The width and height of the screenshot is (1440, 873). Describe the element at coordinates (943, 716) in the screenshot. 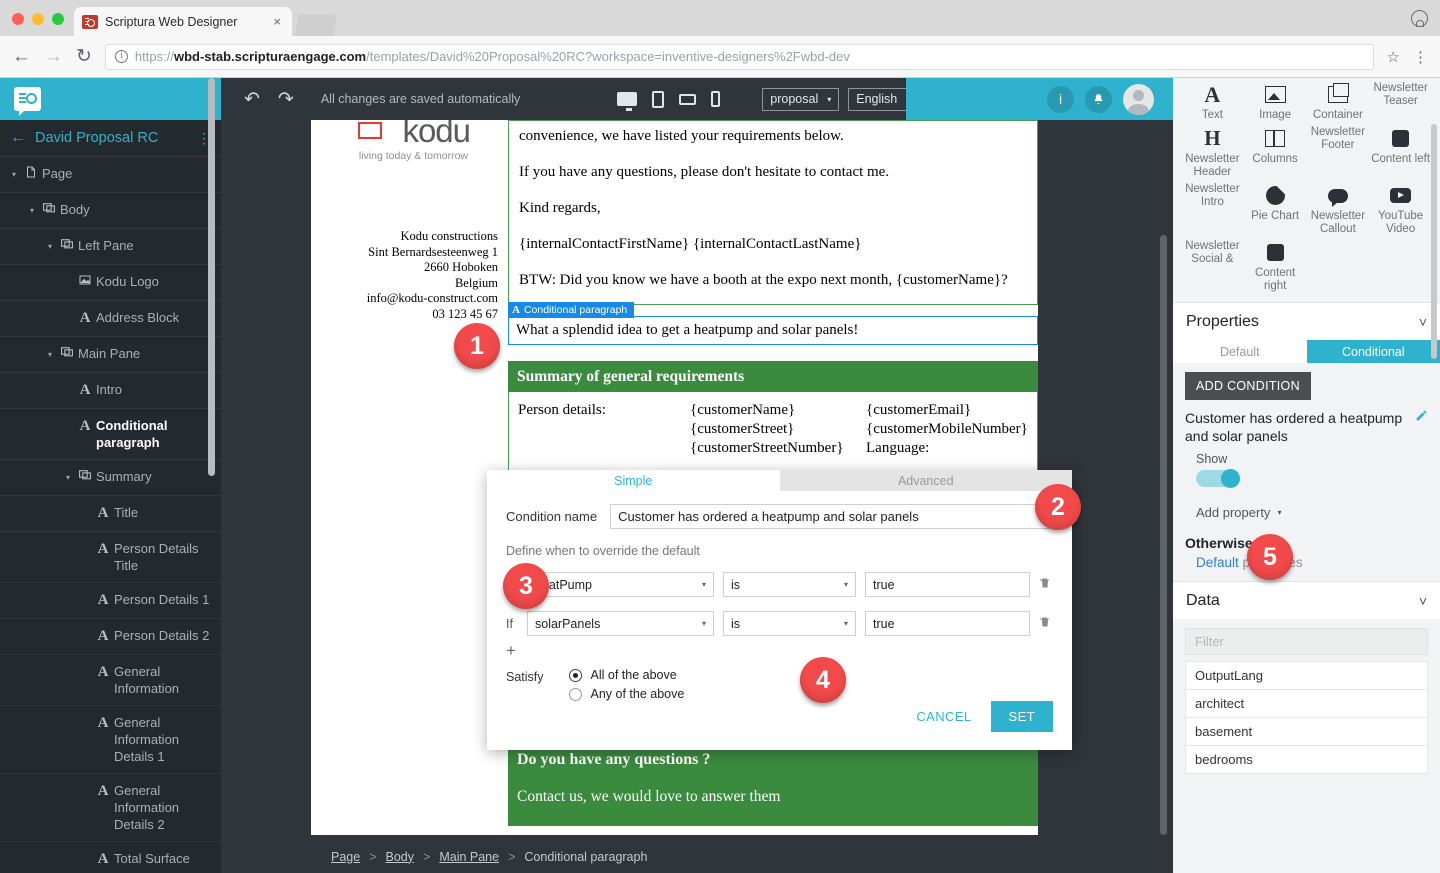

I see `cancel-button: CANCEL` at that location.